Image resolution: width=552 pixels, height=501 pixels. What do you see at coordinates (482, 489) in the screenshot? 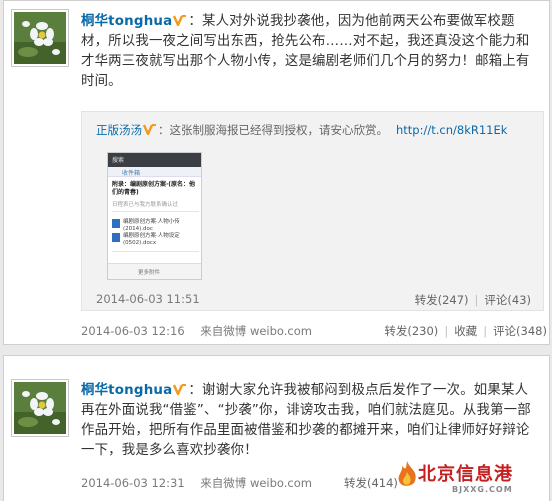
I see `watermark-domain-text: BJXXG.COM` at bounding box center [482, 489].